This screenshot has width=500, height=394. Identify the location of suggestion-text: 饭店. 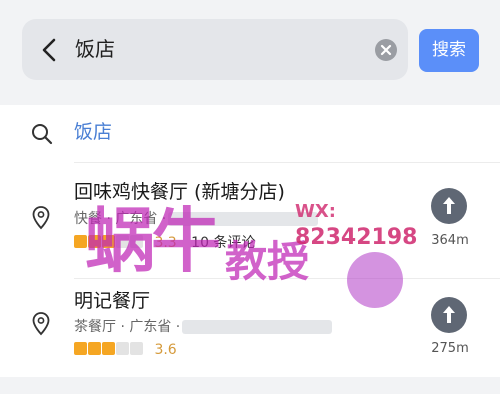
(93, 132).